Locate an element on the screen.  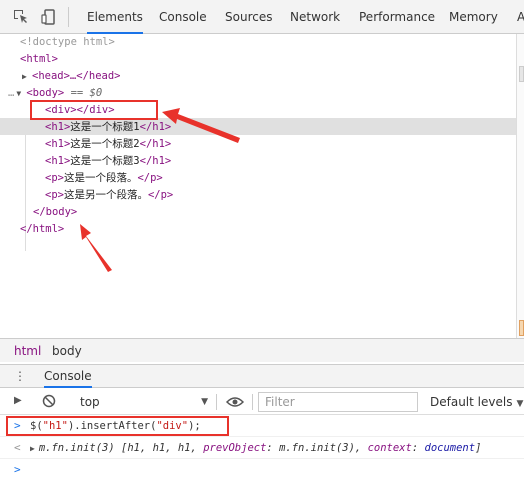
expand-result-icon: ▶ is located at coordinates (32, 448).